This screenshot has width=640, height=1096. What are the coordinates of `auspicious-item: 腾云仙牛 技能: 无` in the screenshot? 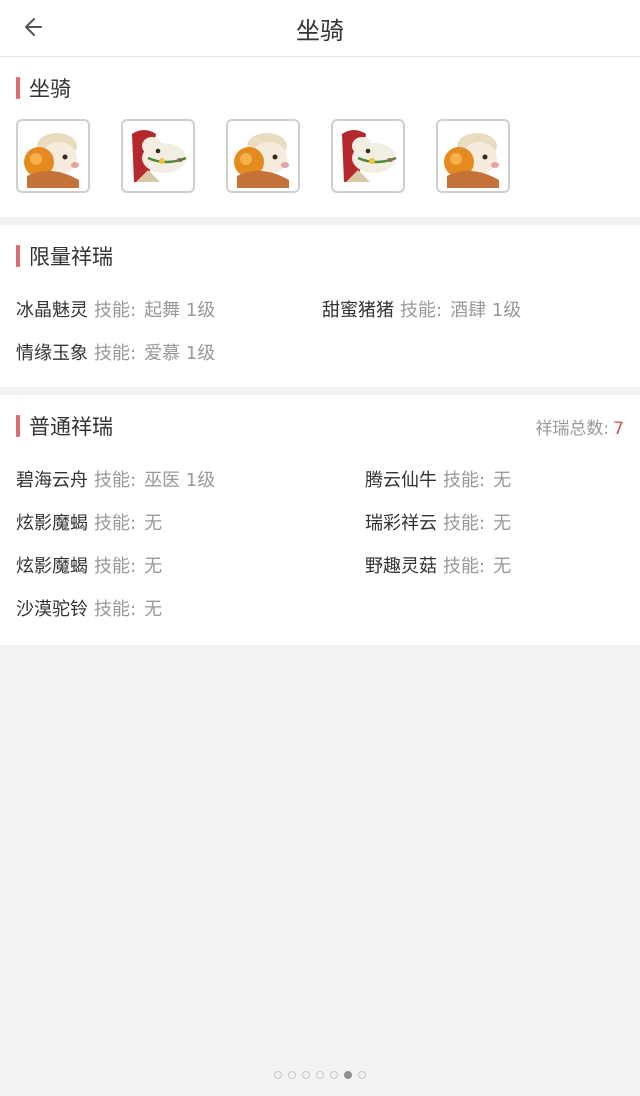 It's located at (494, 478).